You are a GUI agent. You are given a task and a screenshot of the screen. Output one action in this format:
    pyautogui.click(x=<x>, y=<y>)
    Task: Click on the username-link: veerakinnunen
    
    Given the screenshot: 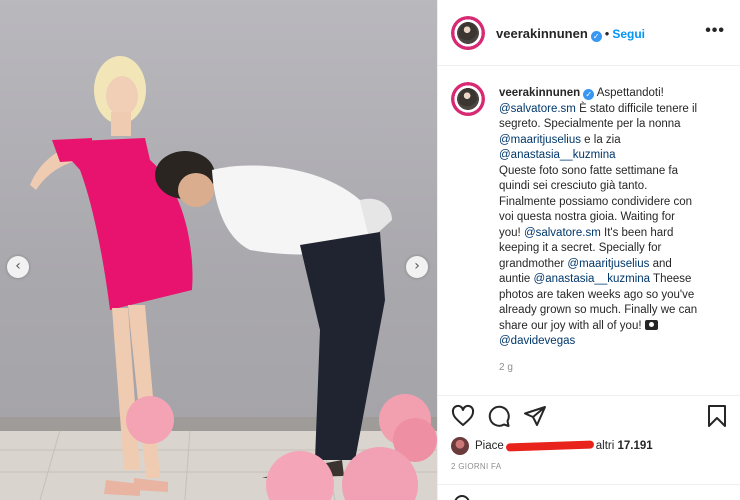 What is the action you would take?
    pyautogui.click(x=542, y=33)
    